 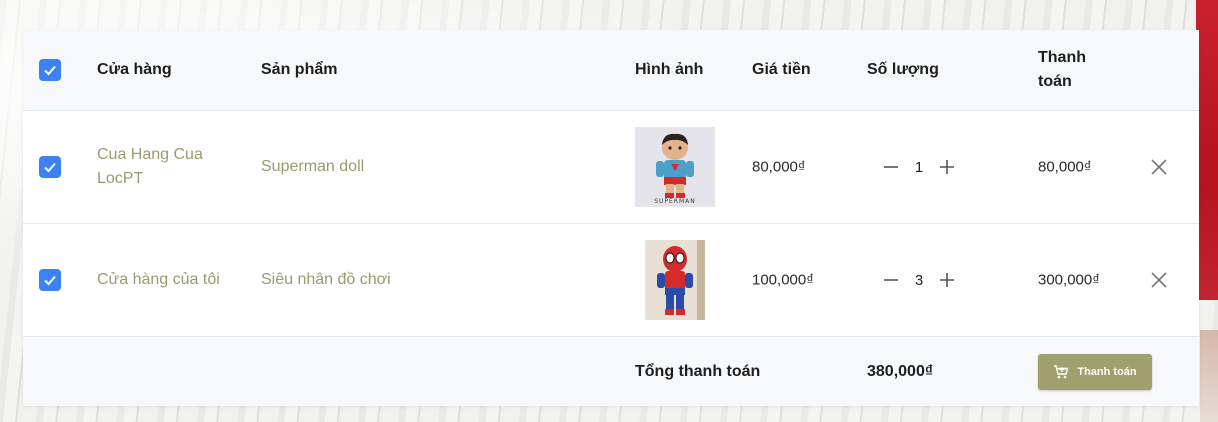 What do you see at coordinates (781, 69) in the screenshot?
I see `header-price: Giá tiền` at bounding box center [781, 69].